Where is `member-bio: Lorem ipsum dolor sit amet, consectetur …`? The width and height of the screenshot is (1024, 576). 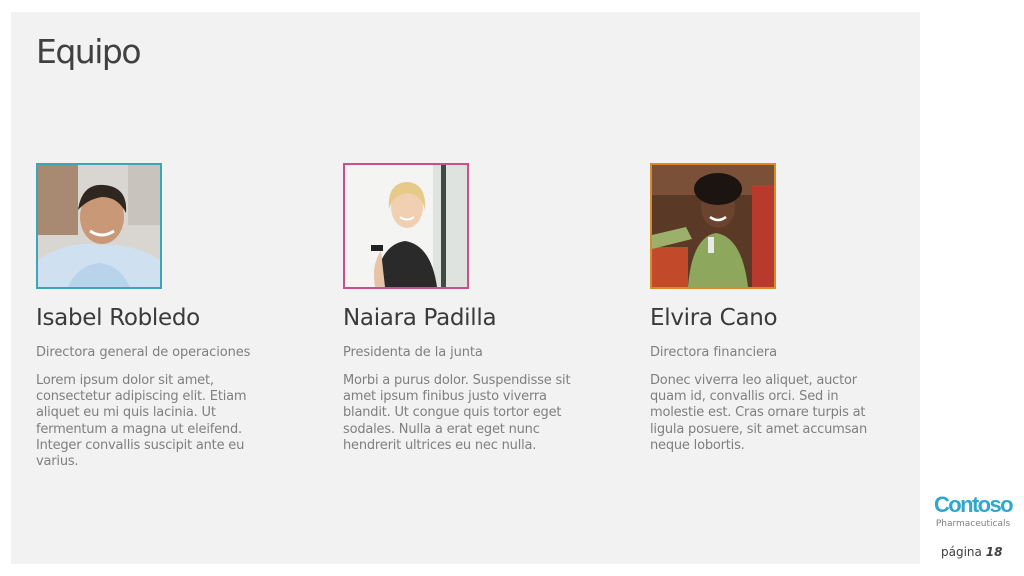 member-bio: Lorem ipsum dolor sit amet, consectetur … is located at coordinates (152, 421).